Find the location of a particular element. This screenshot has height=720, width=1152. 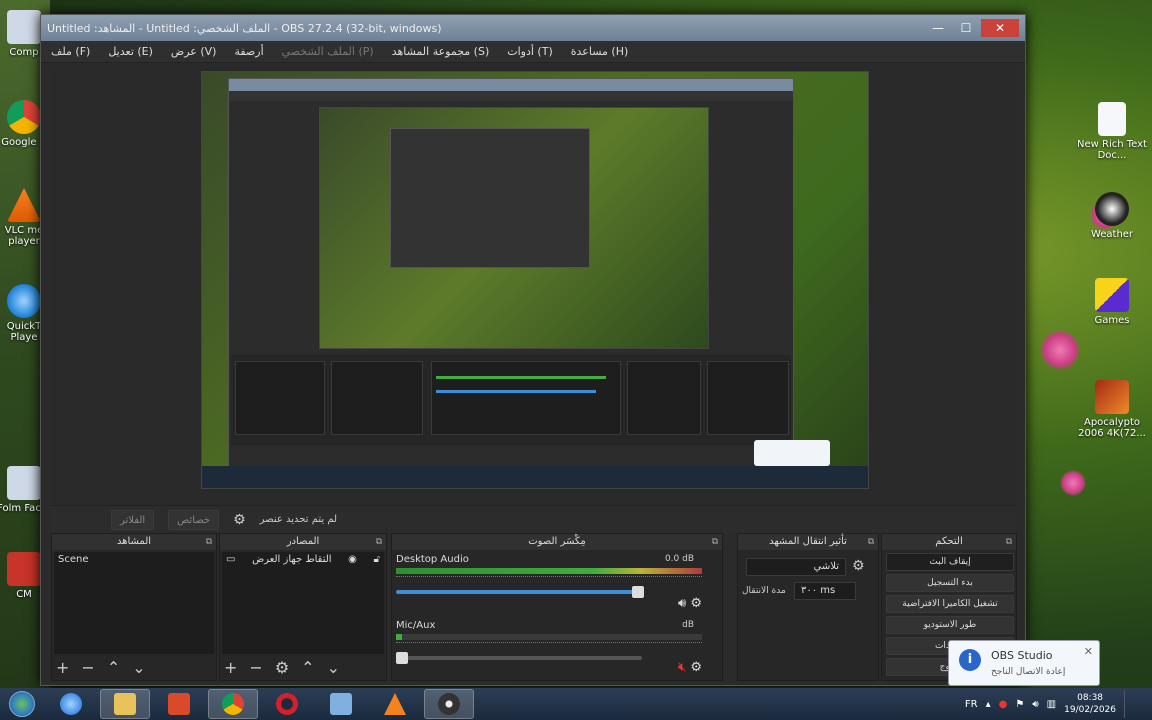

stop-streaming-button: إيقاف البث is located at coordinates (950, 562).